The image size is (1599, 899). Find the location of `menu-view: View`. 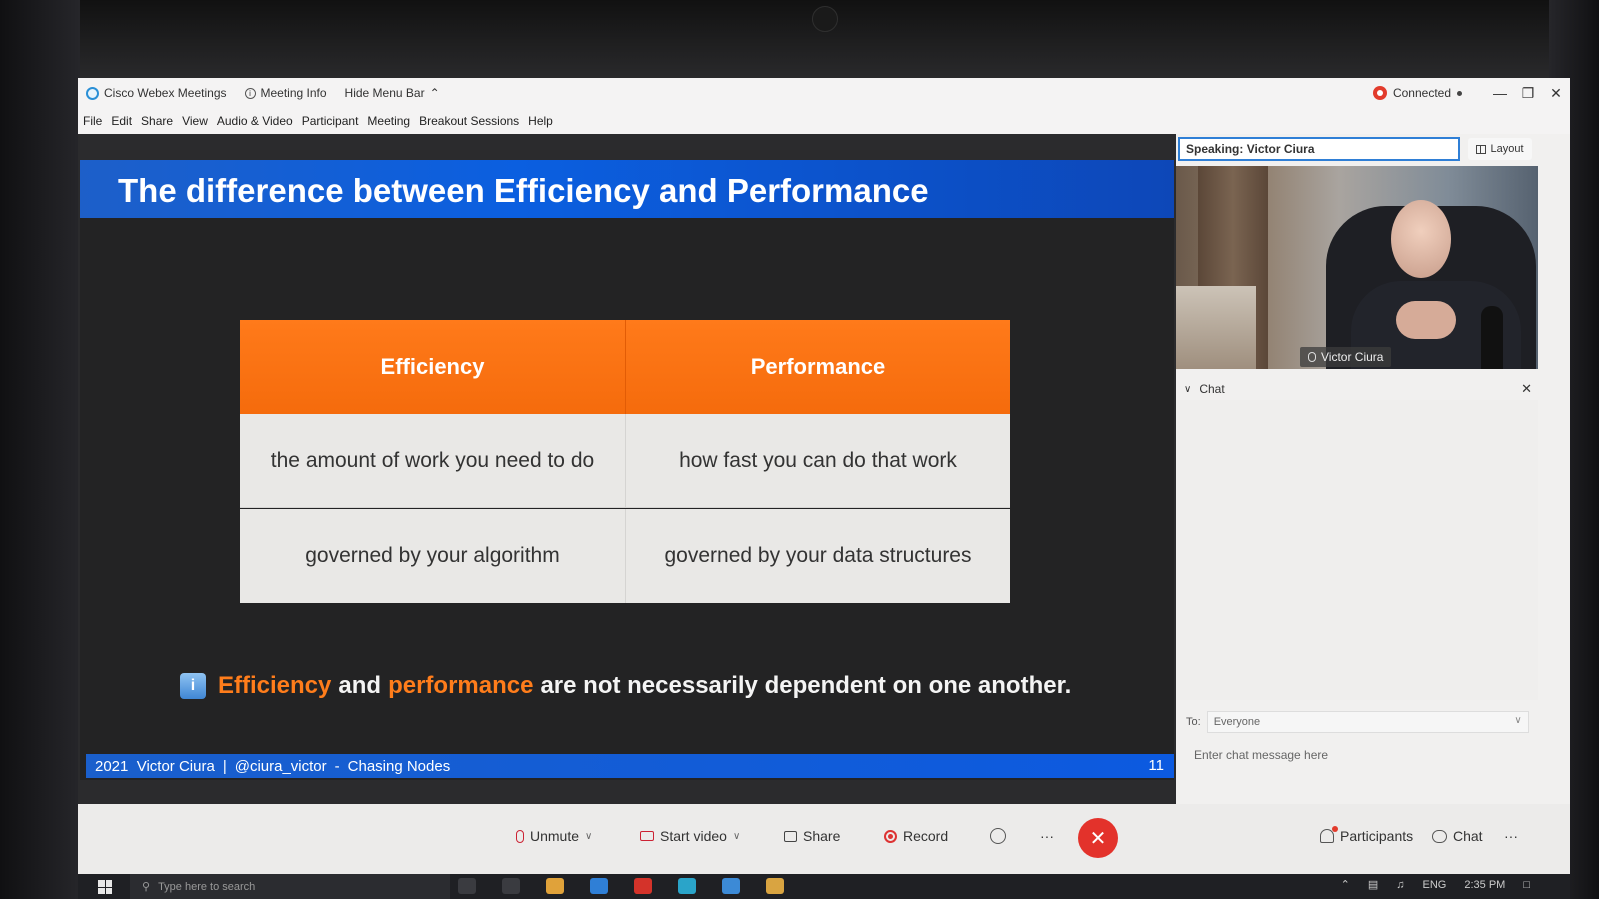

menu-view: View is located at coordinates (195, 121).